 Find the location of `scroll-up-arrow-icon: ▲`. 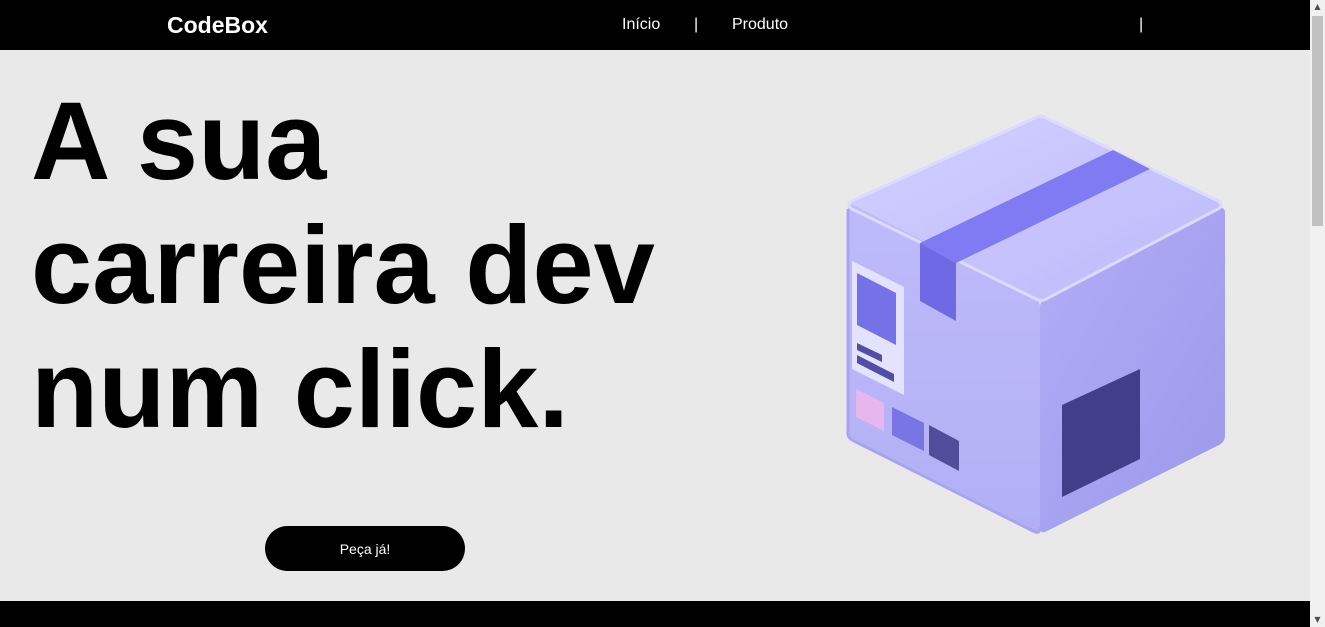

scroll-up-arrow-icon: ▲ is located at coordinates (1317, 7).